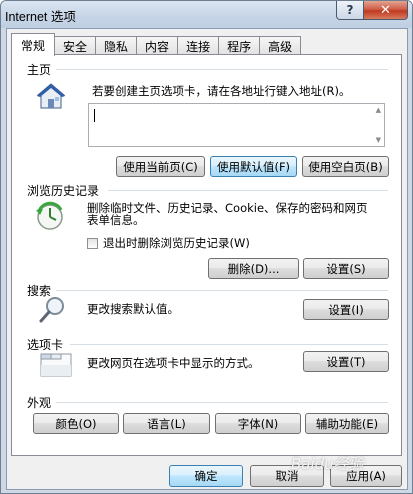  Describe the element at coordinates (206, 14) in the screenshot. I see `title-bar: Internet 选项 ? ✕` at that location.